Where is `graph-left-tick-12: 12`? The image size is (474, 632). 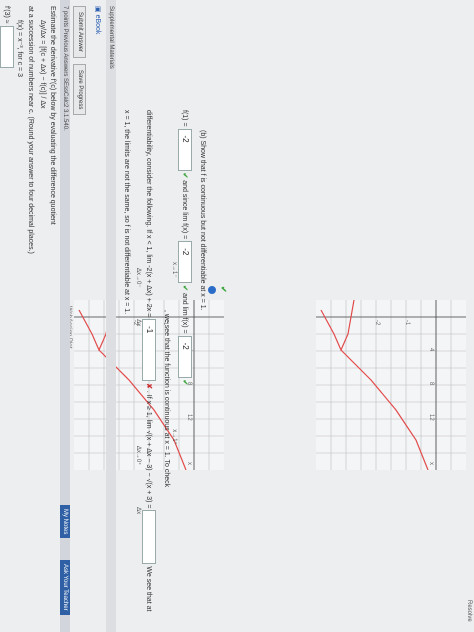
graph-left-tick-12: 12 is located at coordinates (189, 417).